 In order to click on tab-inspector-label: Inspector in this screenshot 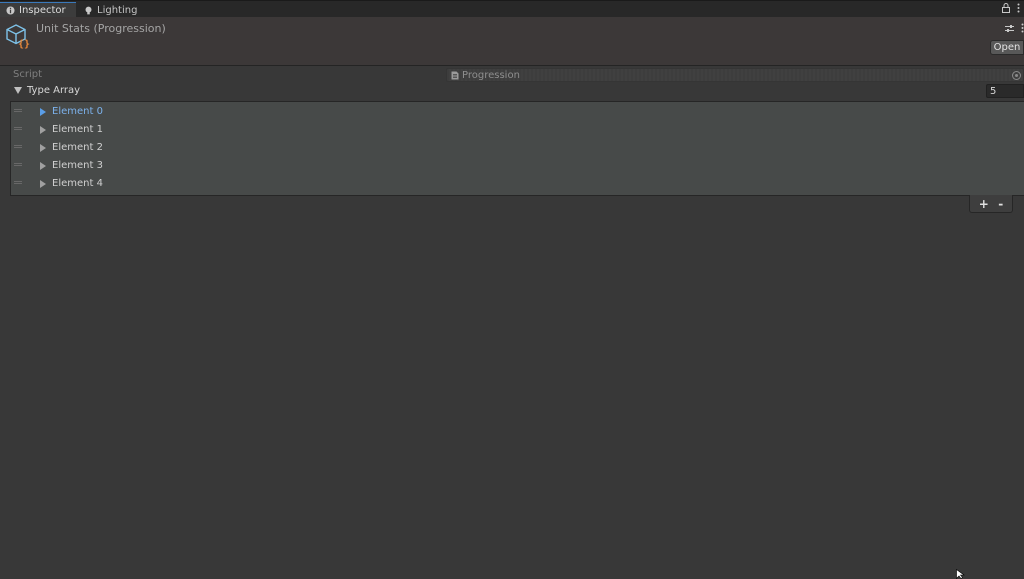, I will do `click(42, 10)`.